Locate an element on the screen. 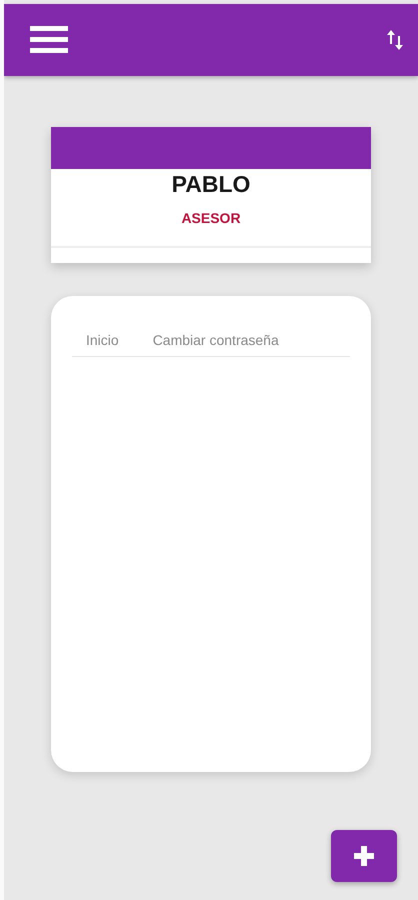 The width and height of the screenshot is (418, 900). nav-tab: Inicio is located at coordinates (102, 340).